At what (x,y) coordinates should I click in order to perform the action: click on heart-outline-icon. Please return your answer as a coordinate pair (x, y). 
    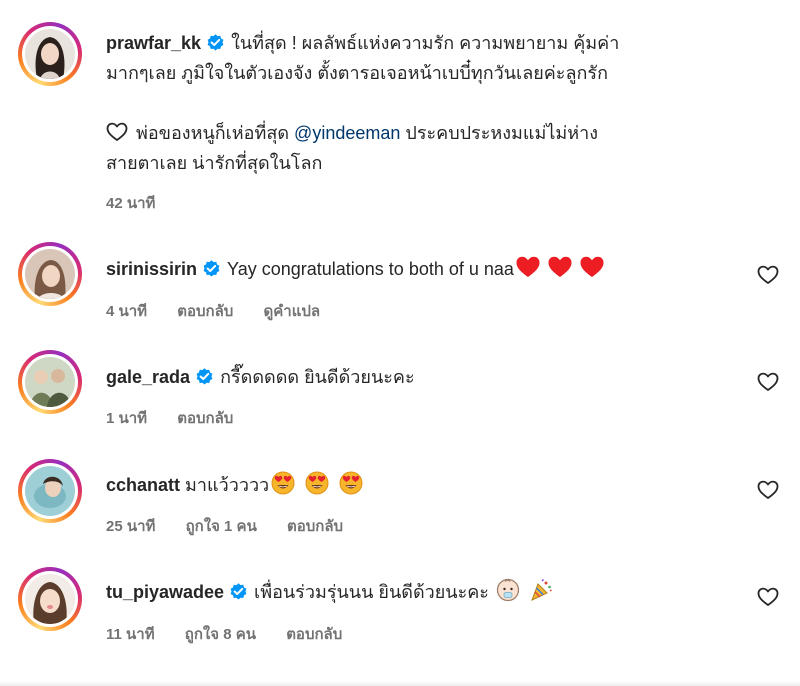
    Looking at the image, I should click on (117, 131).